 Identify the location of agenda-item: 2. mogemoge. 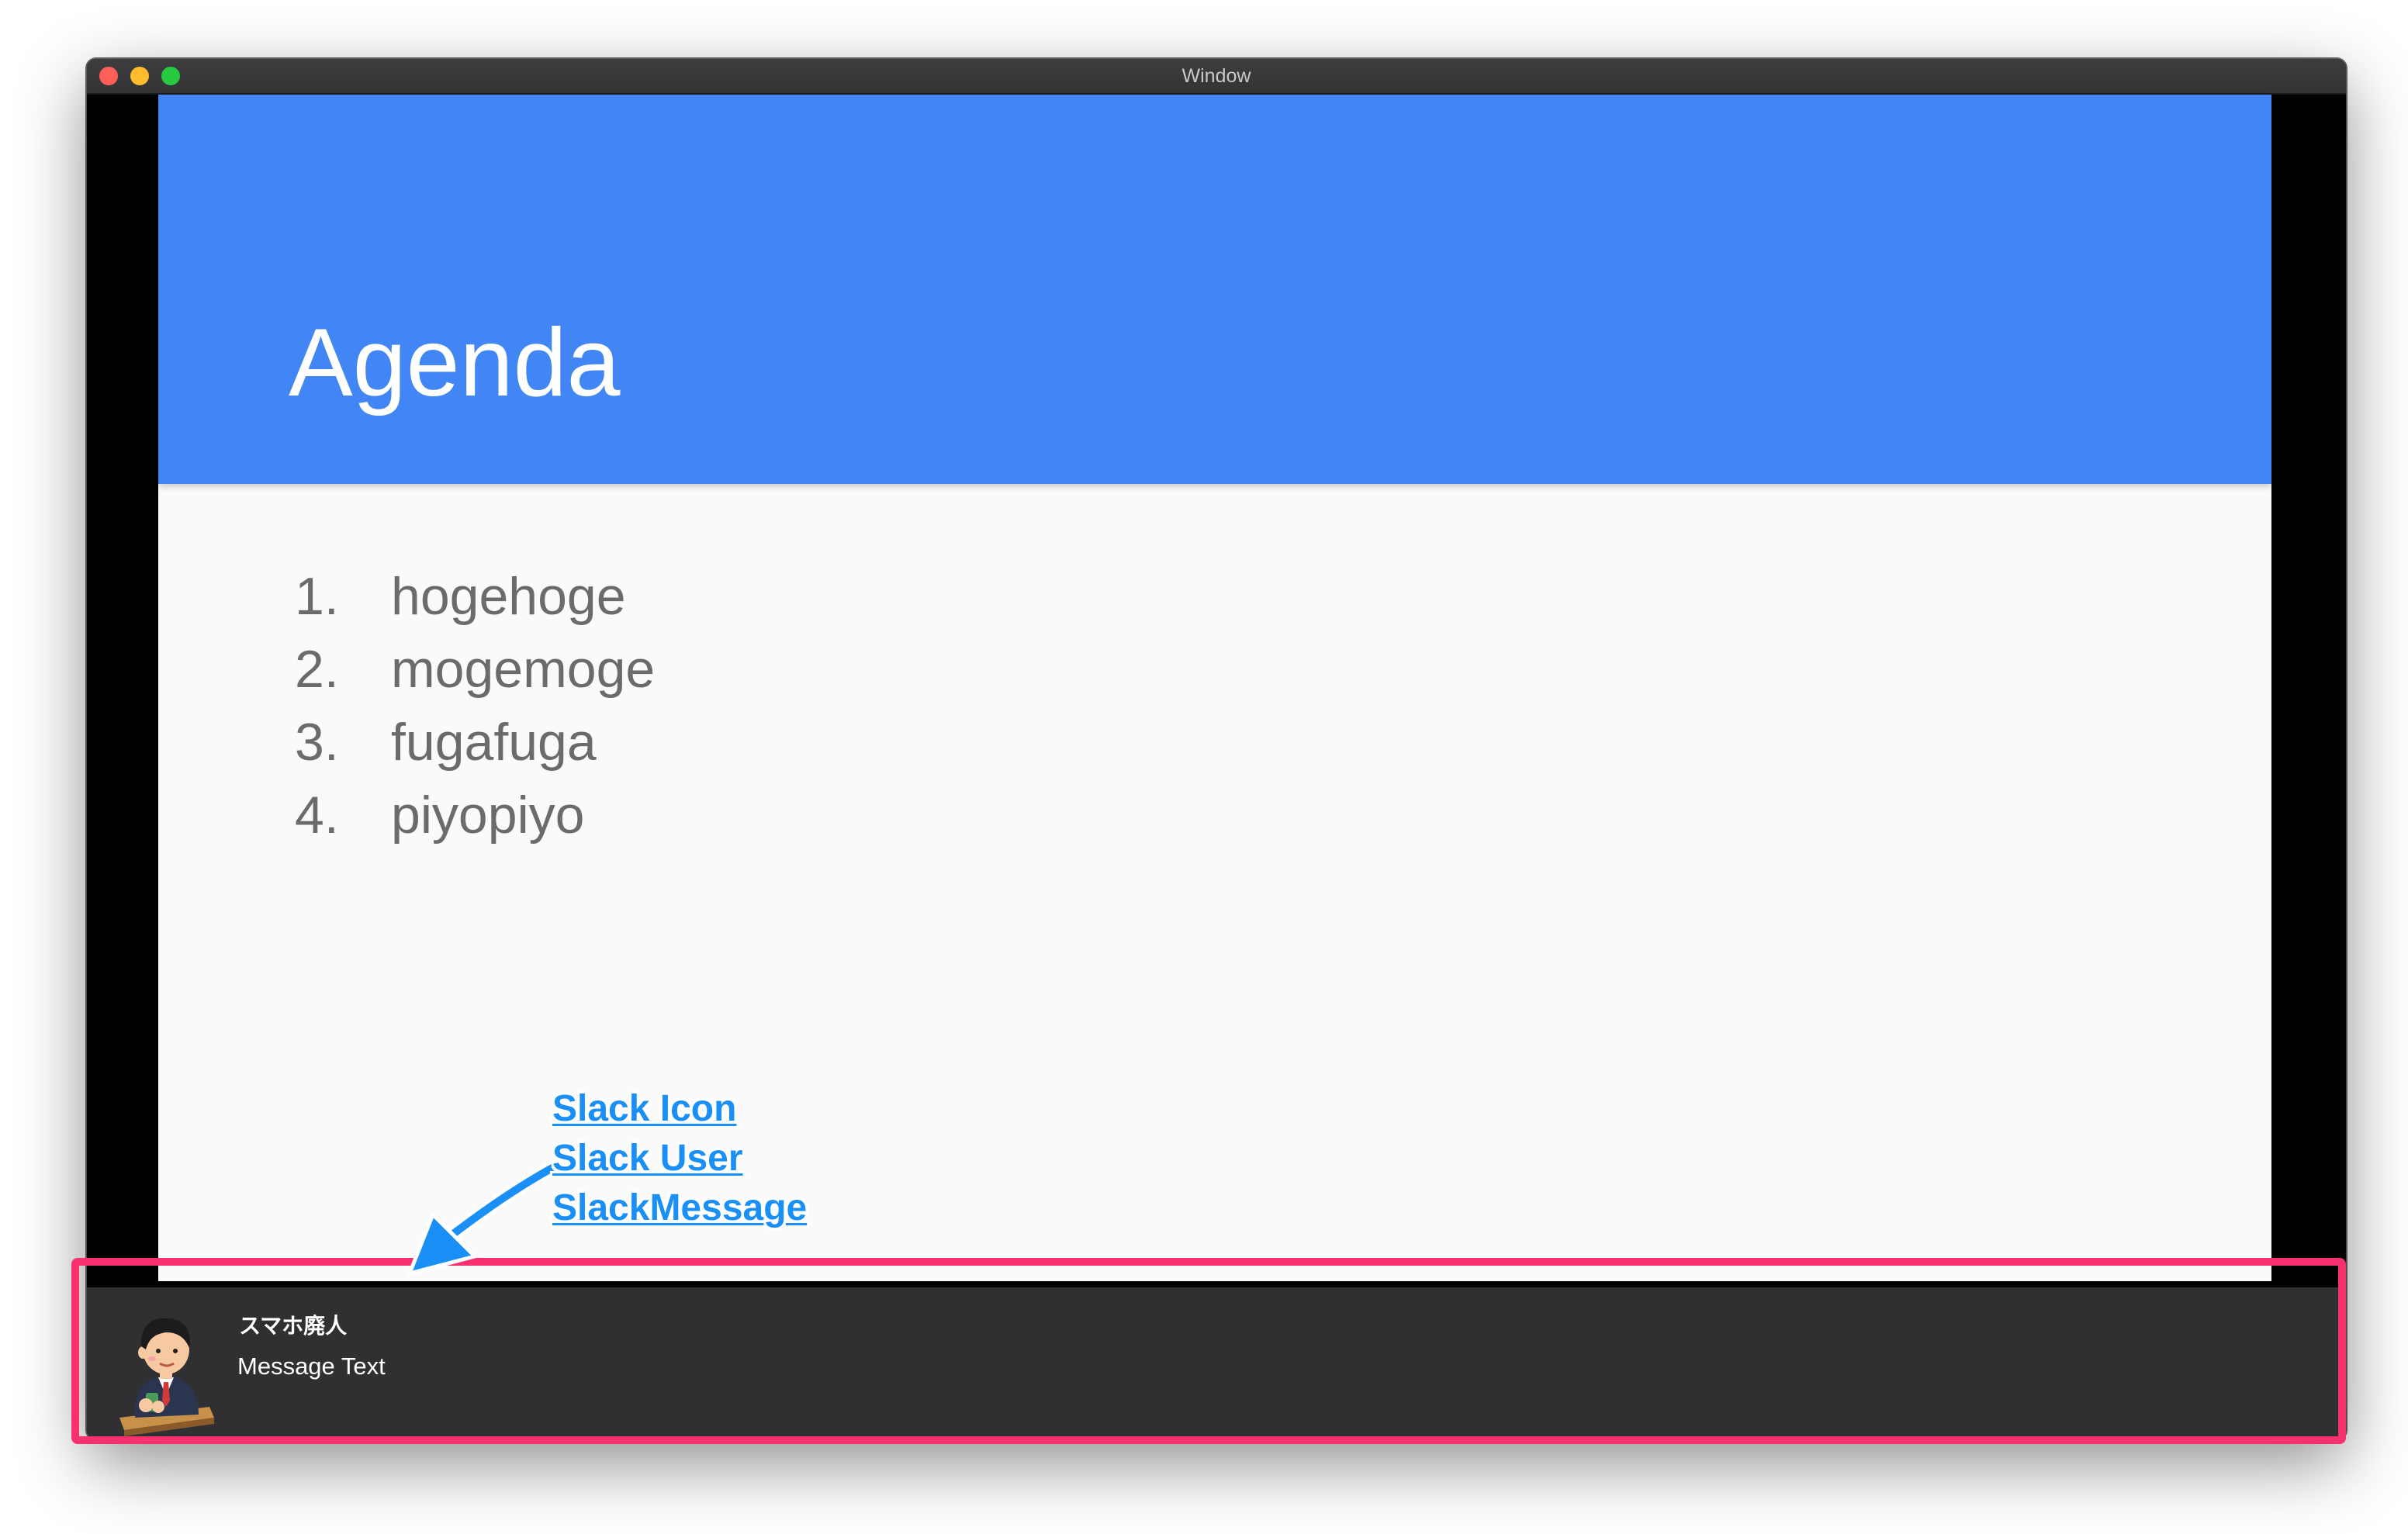
(475, 669).